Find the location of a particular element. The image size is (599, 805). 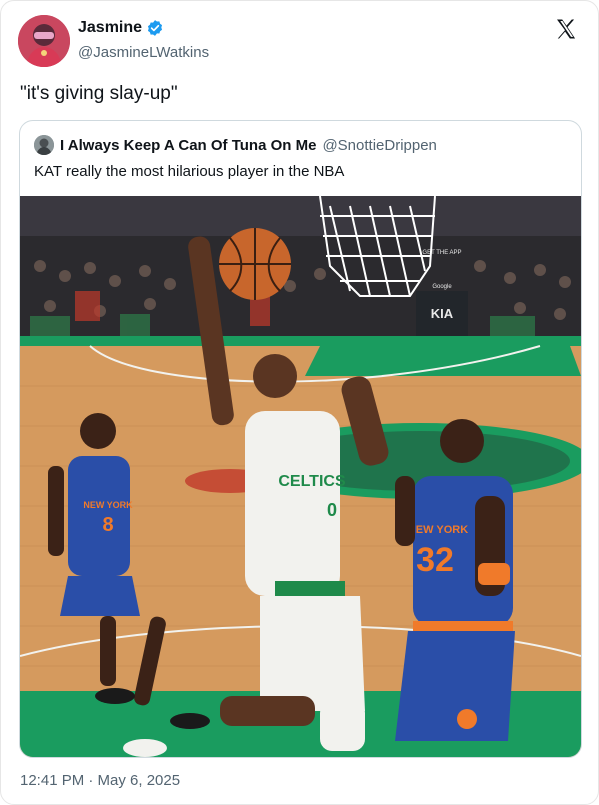

quoted-author-handle: @SnottieDrippen is located at coordinates (379, 145).